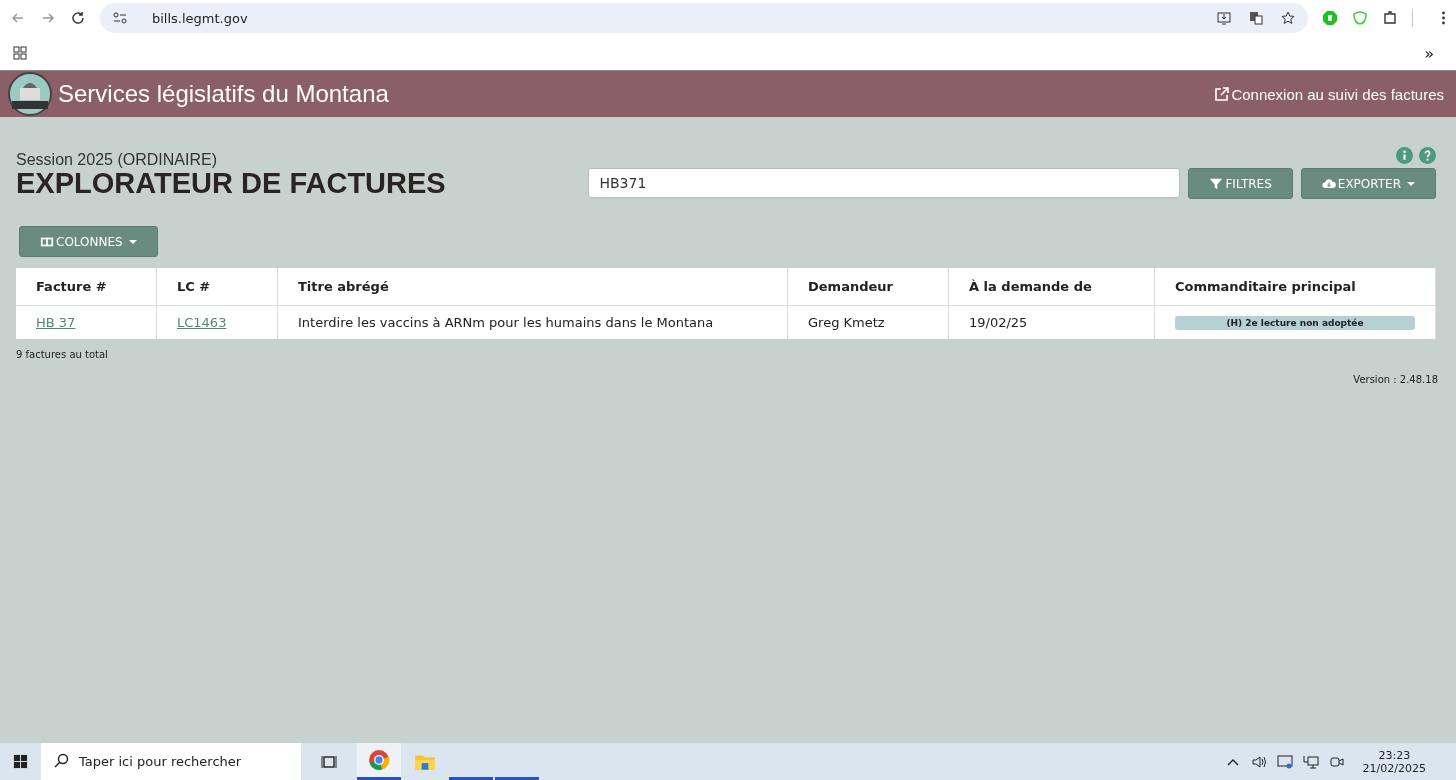  What do you see at coordinates (117, 160) in the screenshot?
I see `session-label: Session 2025 (ORDINAIRE)` at bounding box center [117, 160].